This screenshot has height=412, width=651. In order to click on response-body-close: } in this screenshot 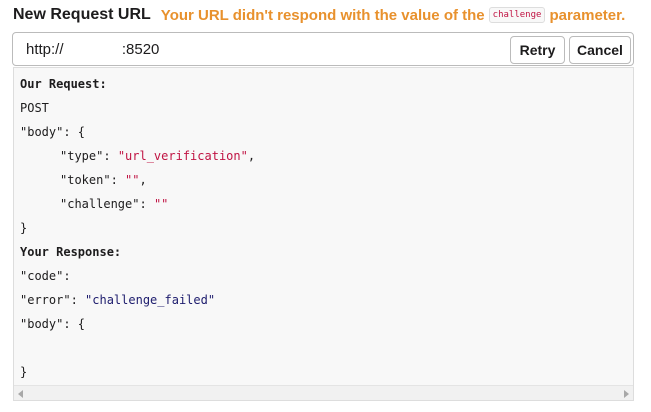, I will do `click(24, 372)`.